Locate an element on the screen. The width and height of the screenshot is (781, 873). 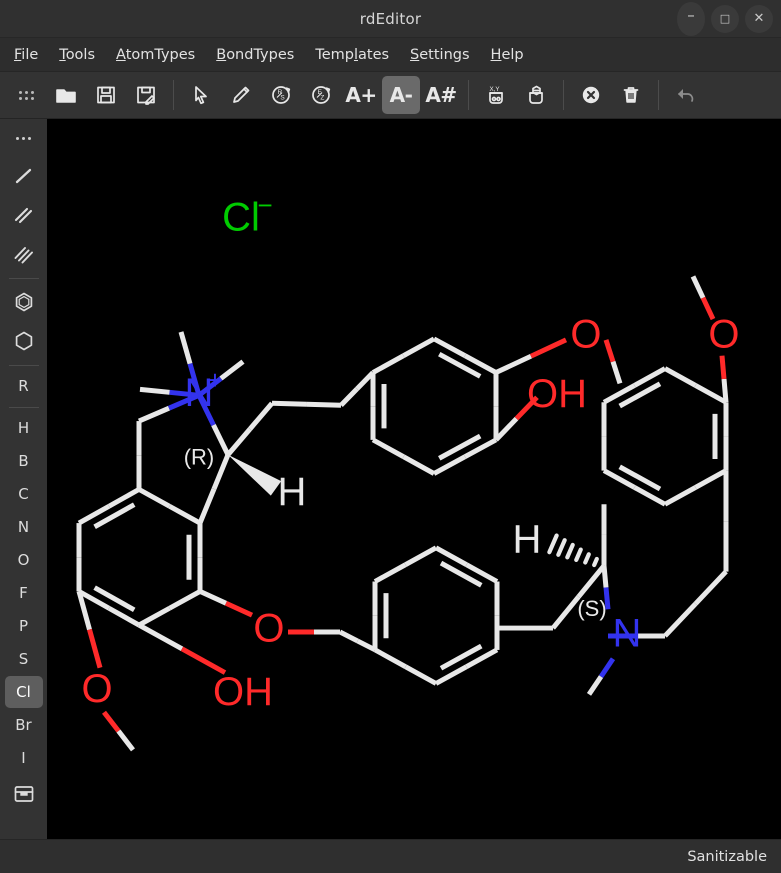
bond-thiq-left-c-seg1 is located at coordinates (207, 506).